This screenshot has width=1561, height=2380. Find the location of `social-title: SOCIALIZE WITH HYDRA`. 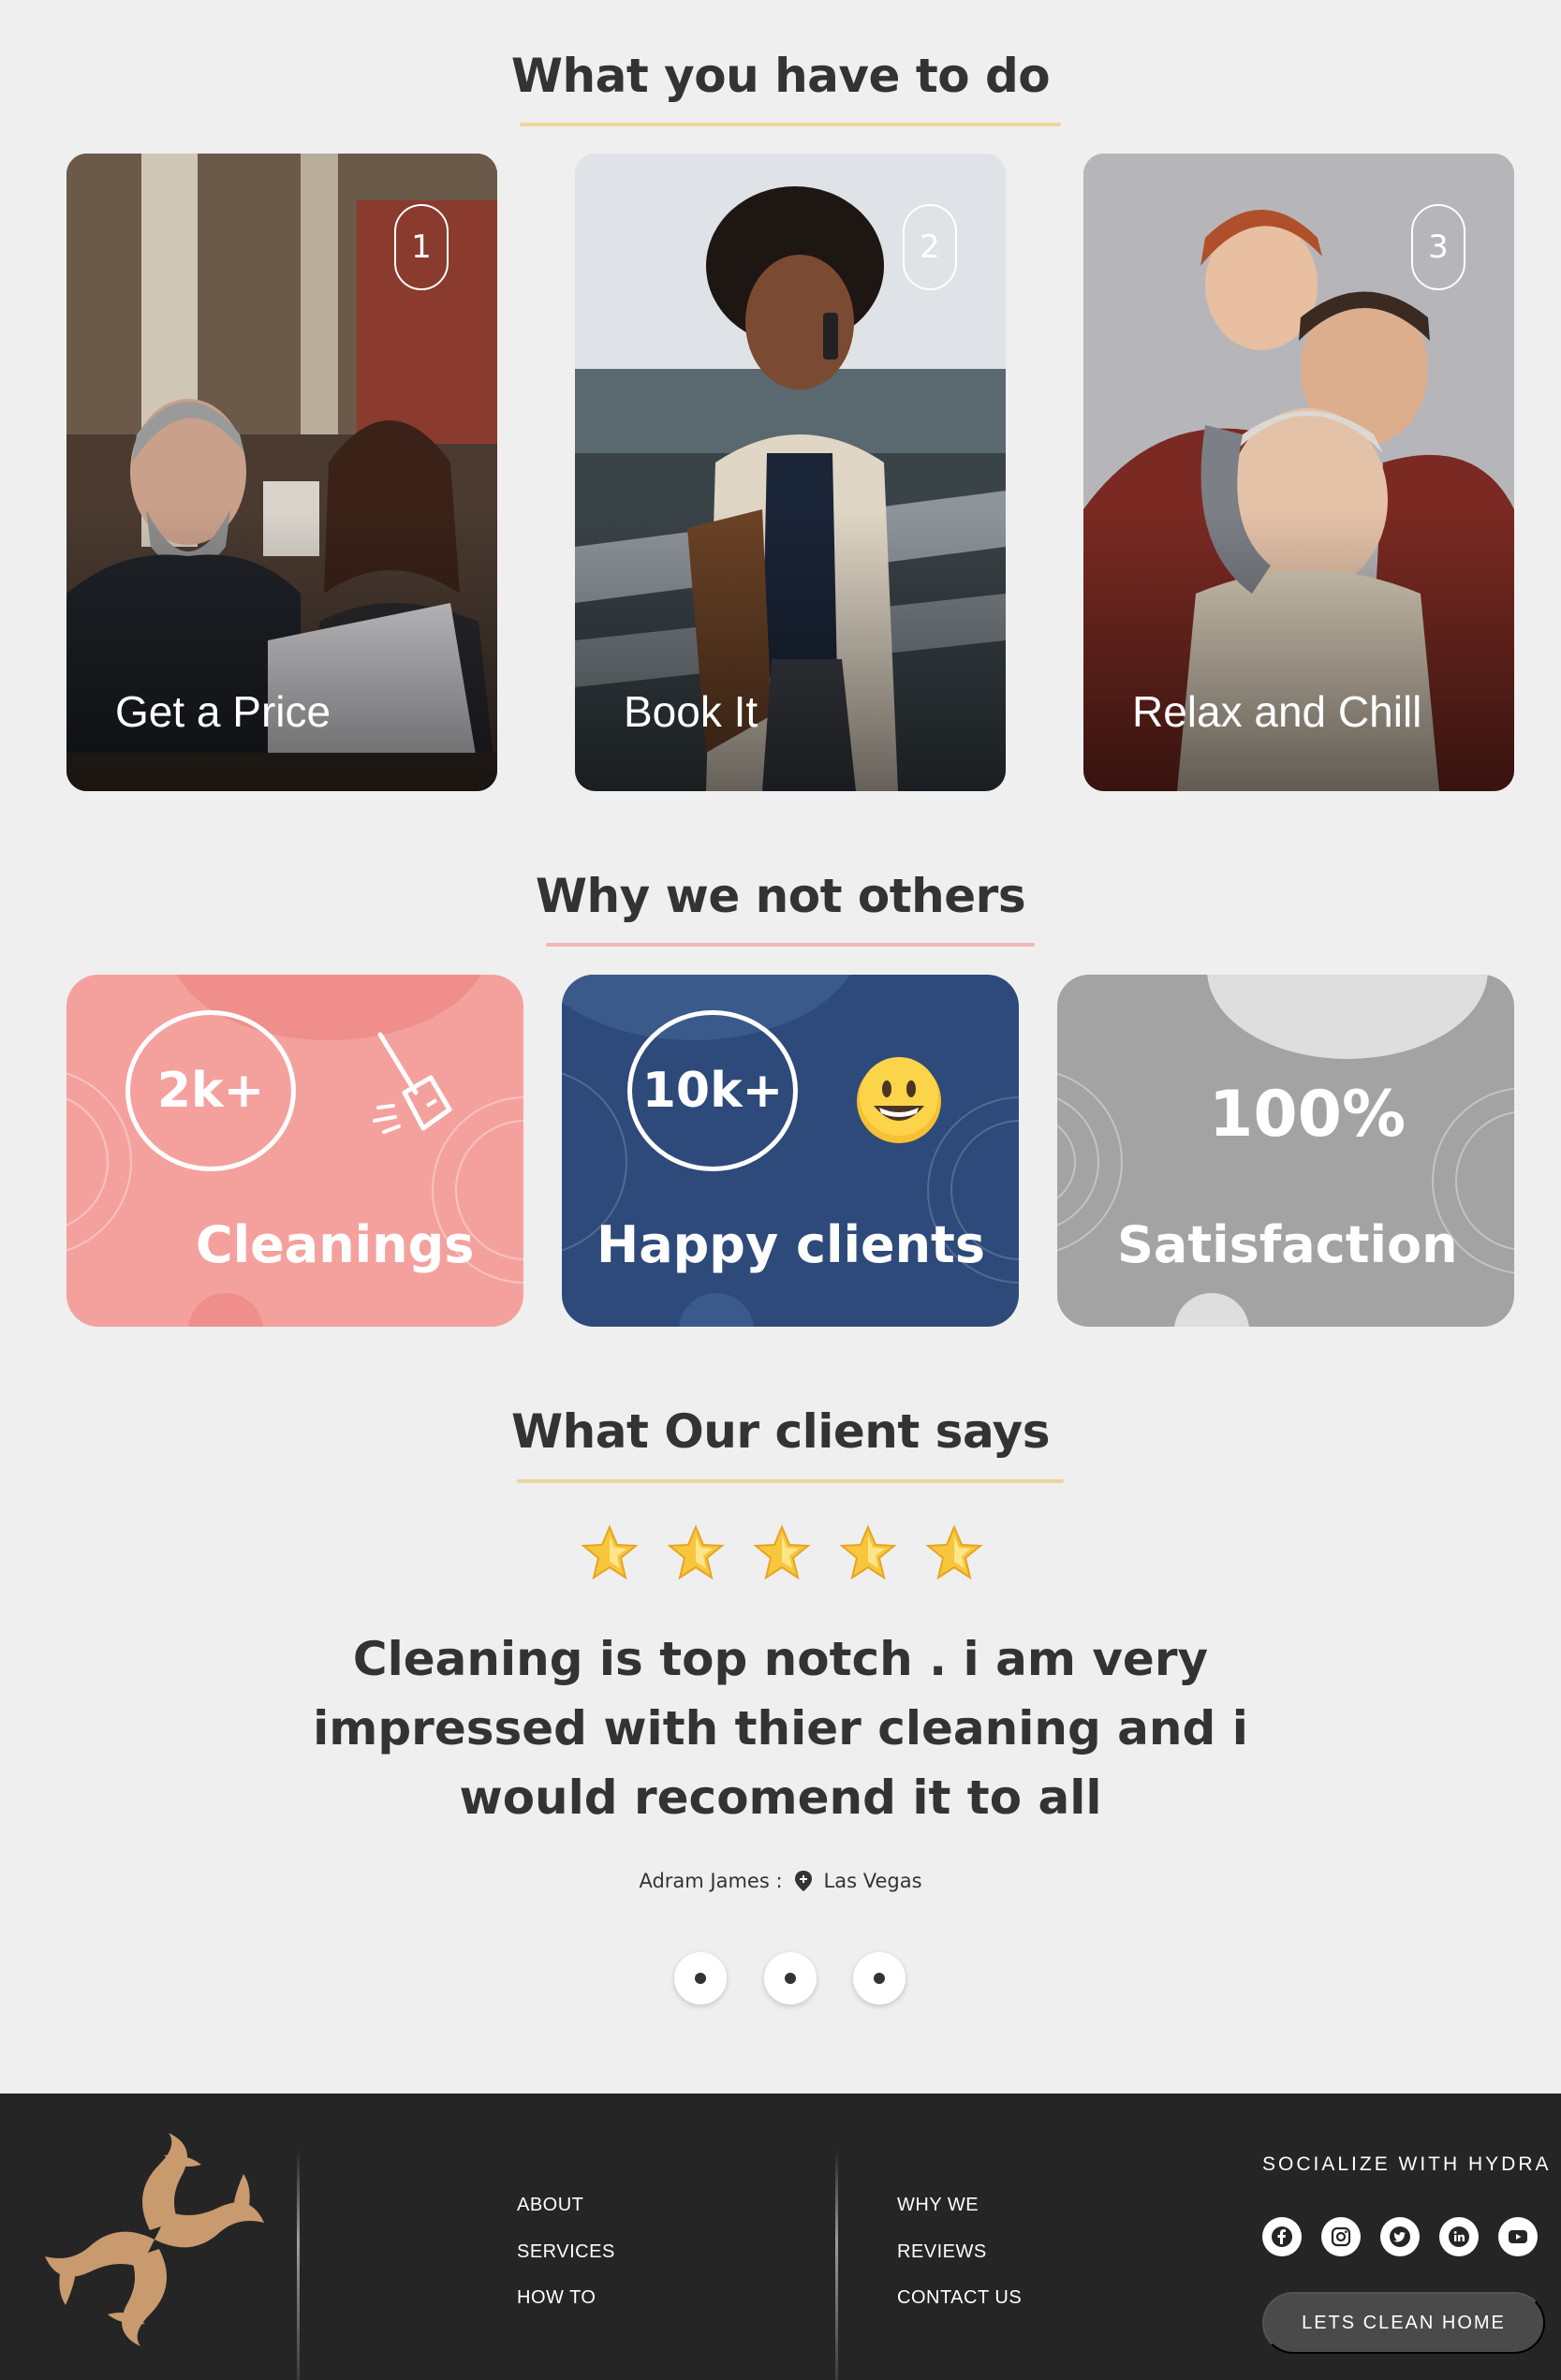

social-title: SOCIALIZE WITH HYDRA is located at coordinates (1407, 2164).